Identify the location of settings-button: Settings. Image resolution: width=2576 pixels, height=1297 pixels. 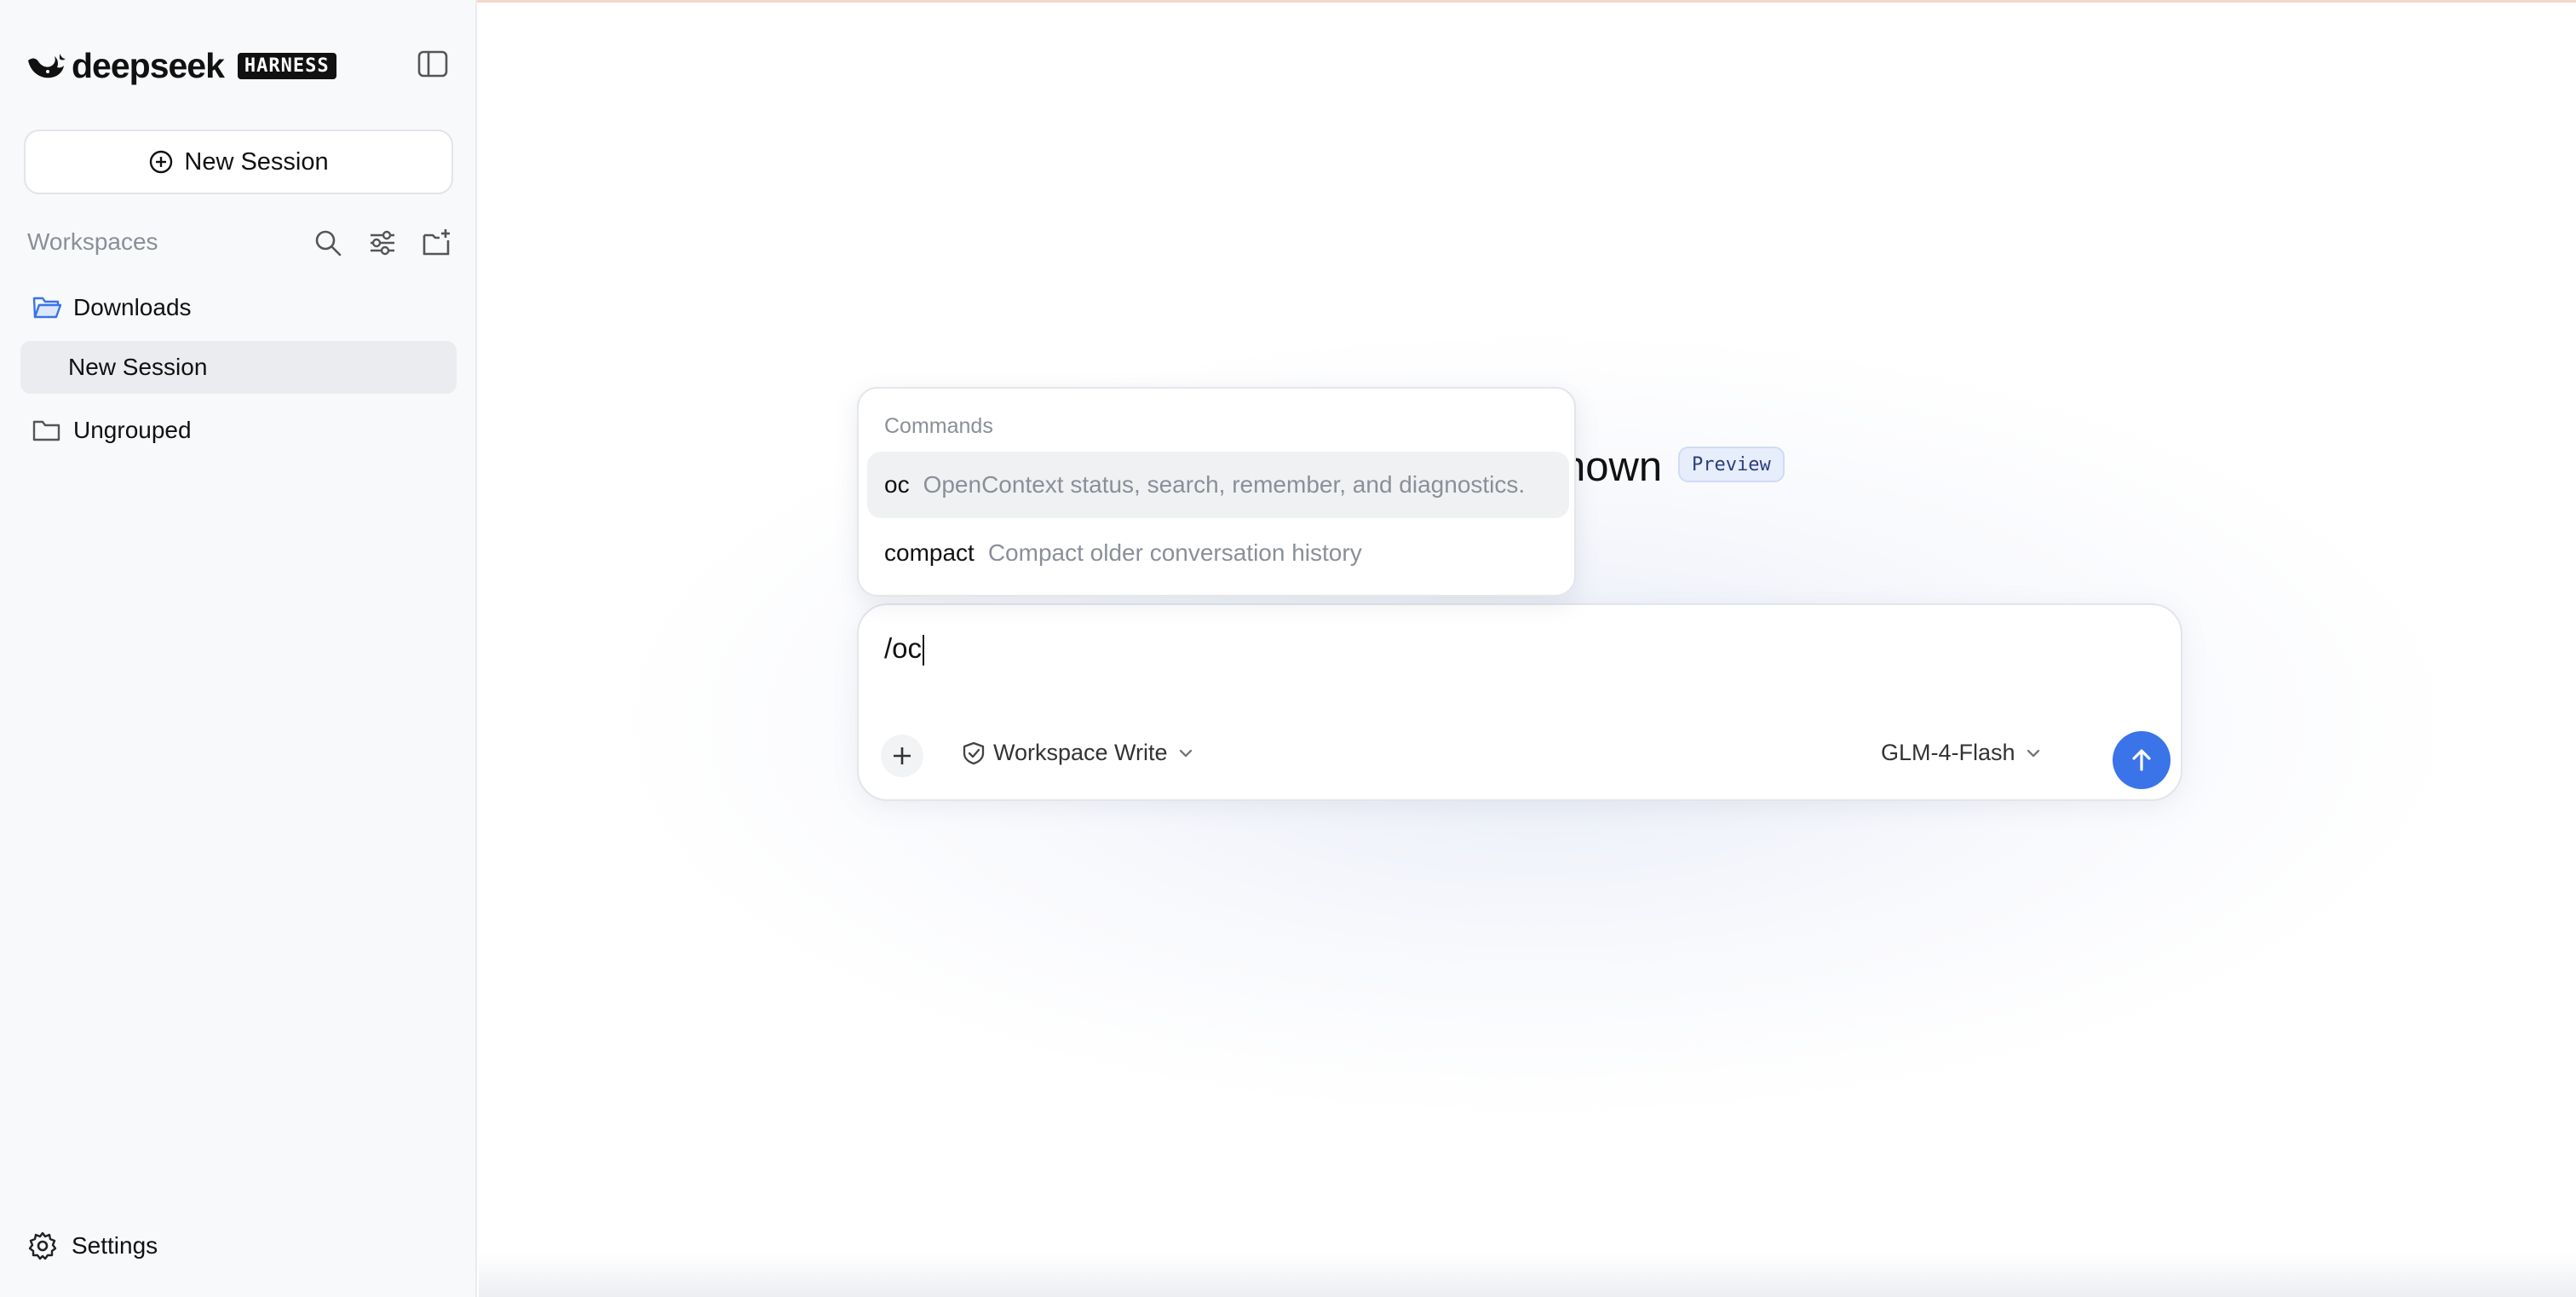
(93, 1246).